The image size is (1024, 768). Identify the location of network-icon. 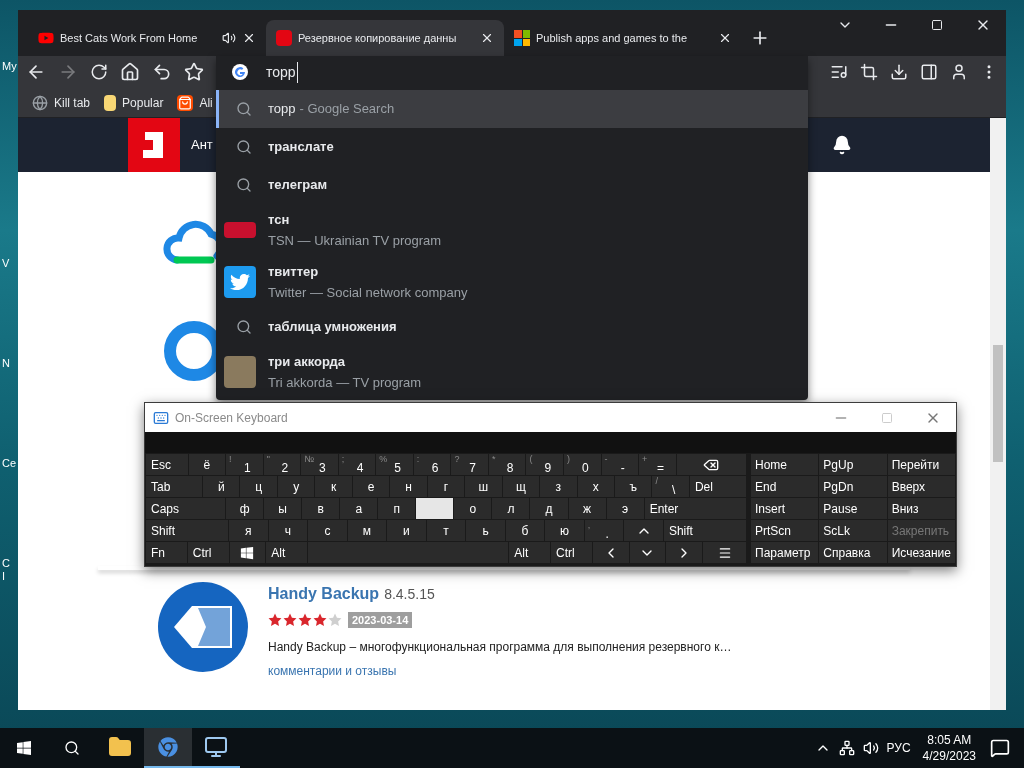
(846, 748).